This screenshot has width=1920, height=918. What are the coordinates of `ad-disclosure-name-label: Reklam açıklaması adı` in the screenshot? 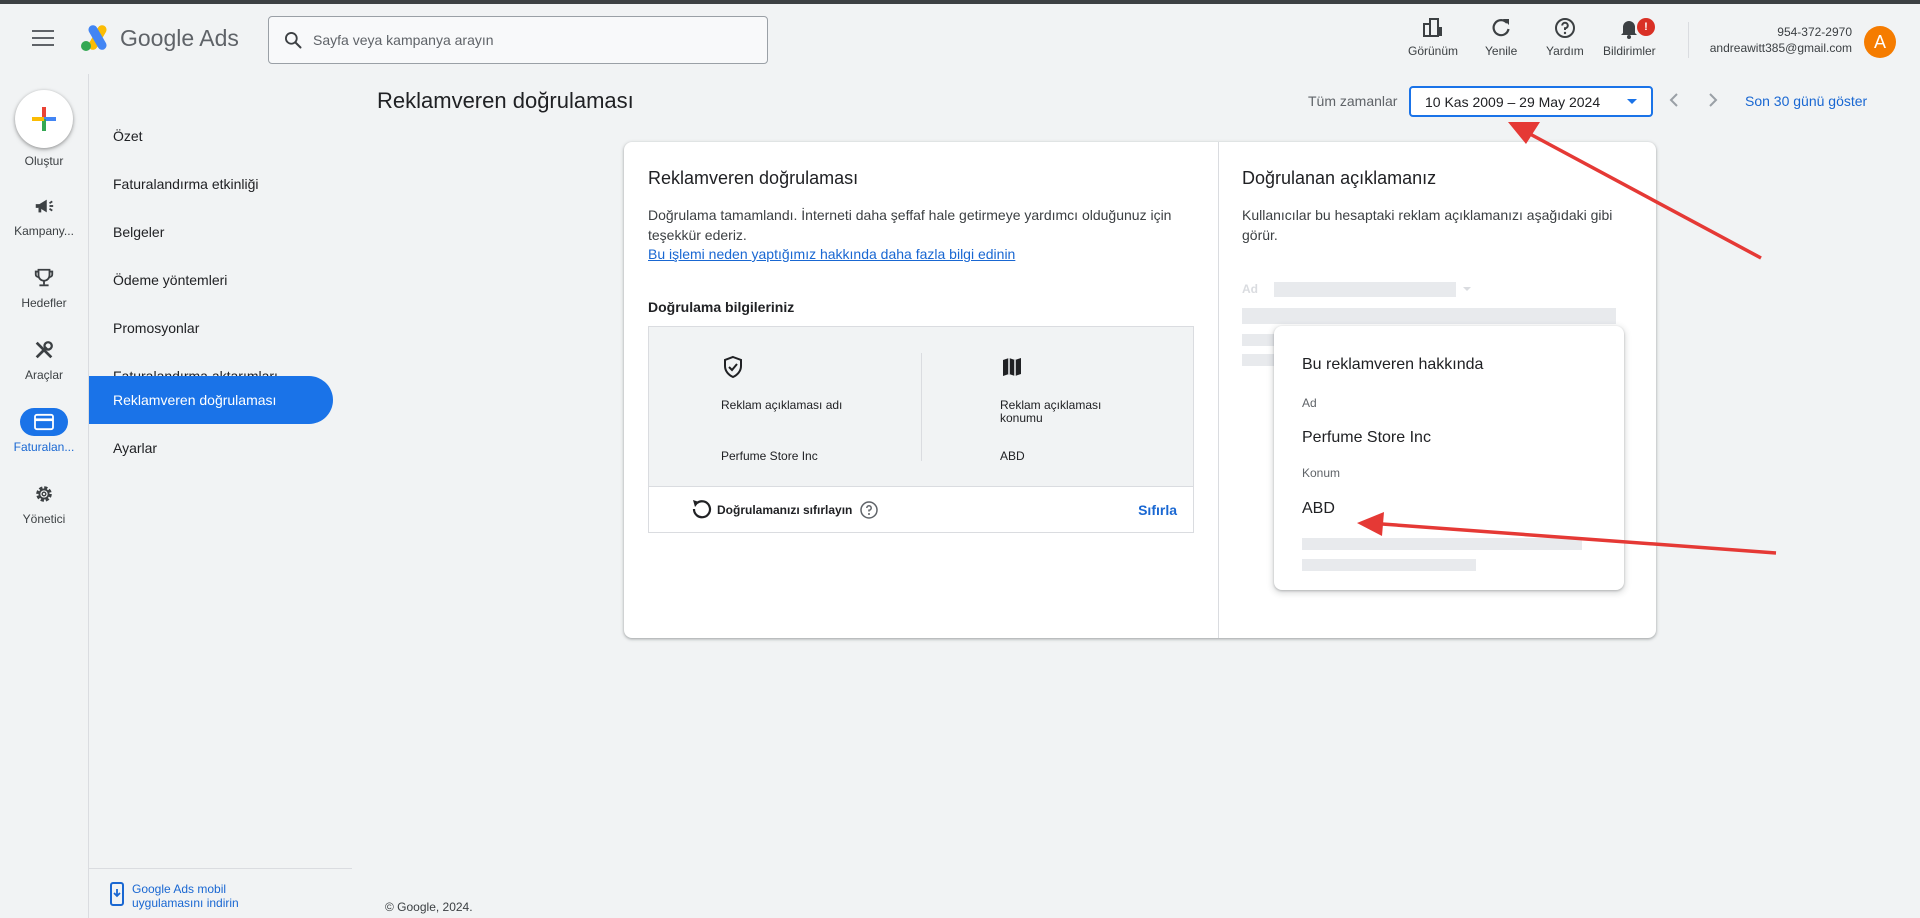 It's located at (782, 405).